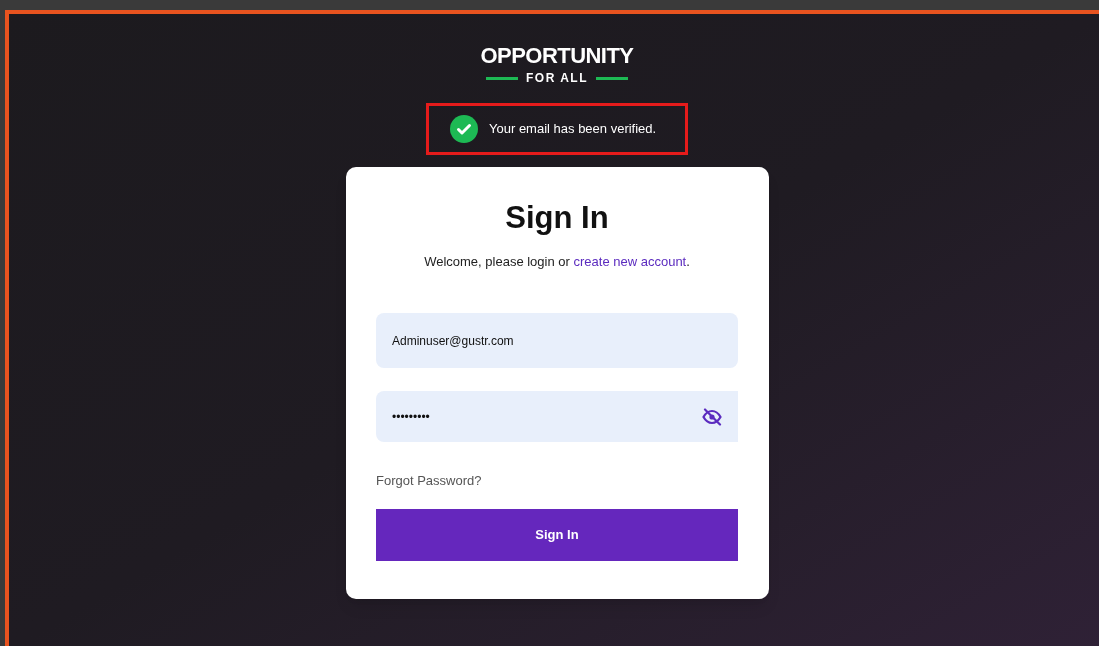 The width and height of the screenshot is (1099, 646). What do you see at coordinates (429, 480) in the screenshot?
I see `forgot-password-link: Forgot Password?` at bounding box center [429, 480].